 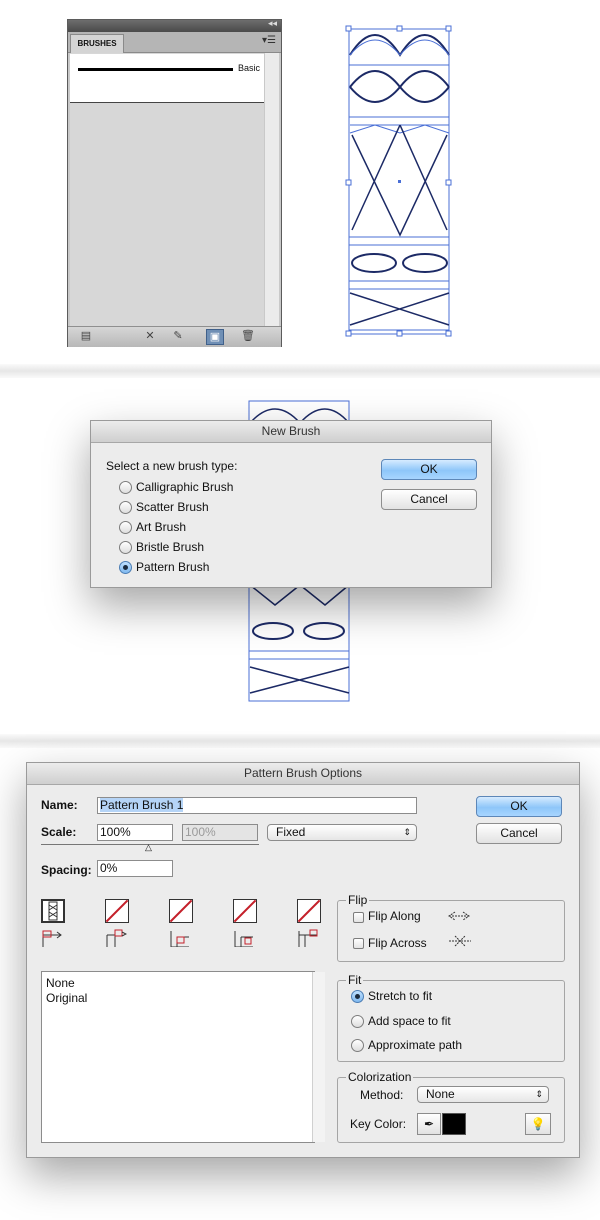 I want to click on radio-scatter, so click(x=125, y=507).